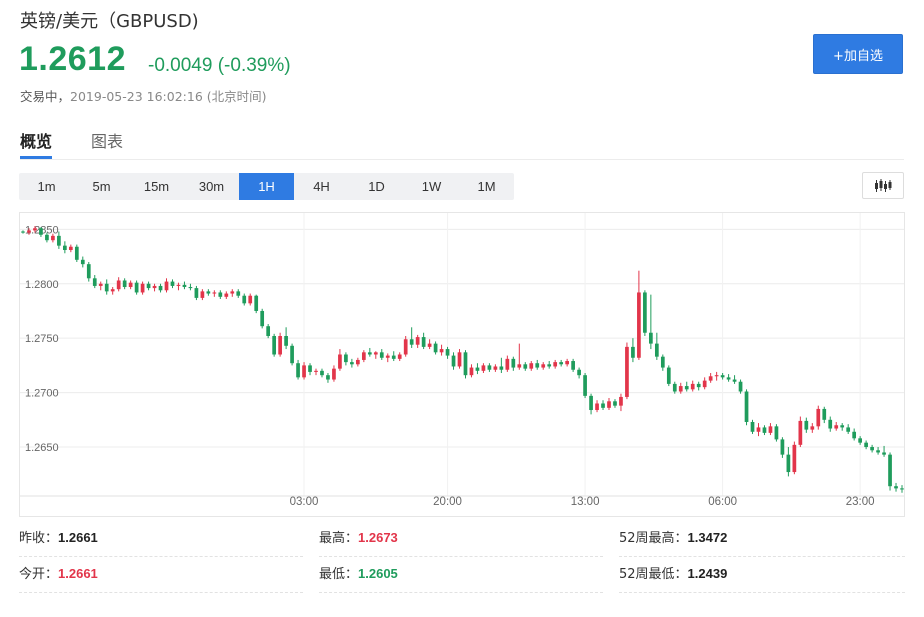 This screenshot has width=924, height=617. What do you see at coordinates (161, 578) in the screenshot?
I see `stat-open: 今开：1.2661` at bounding box center [161, 578].